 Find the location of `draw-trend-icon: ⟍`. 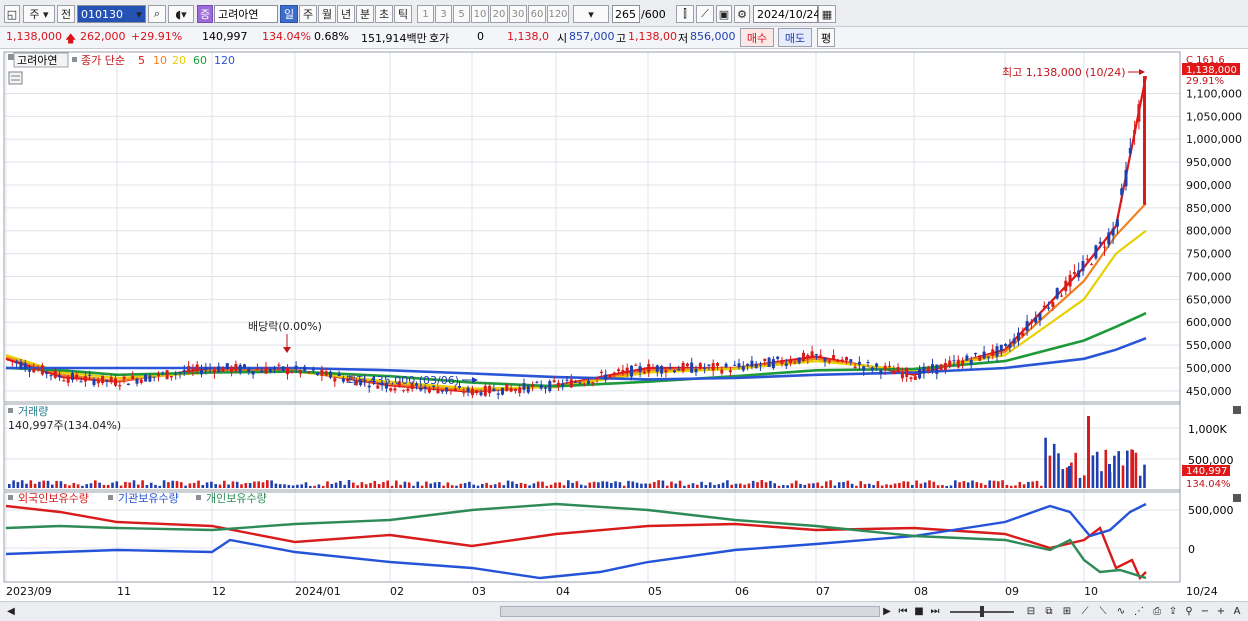

draw-trend-icon: ⟍ is located at coordinates (1103, 611).